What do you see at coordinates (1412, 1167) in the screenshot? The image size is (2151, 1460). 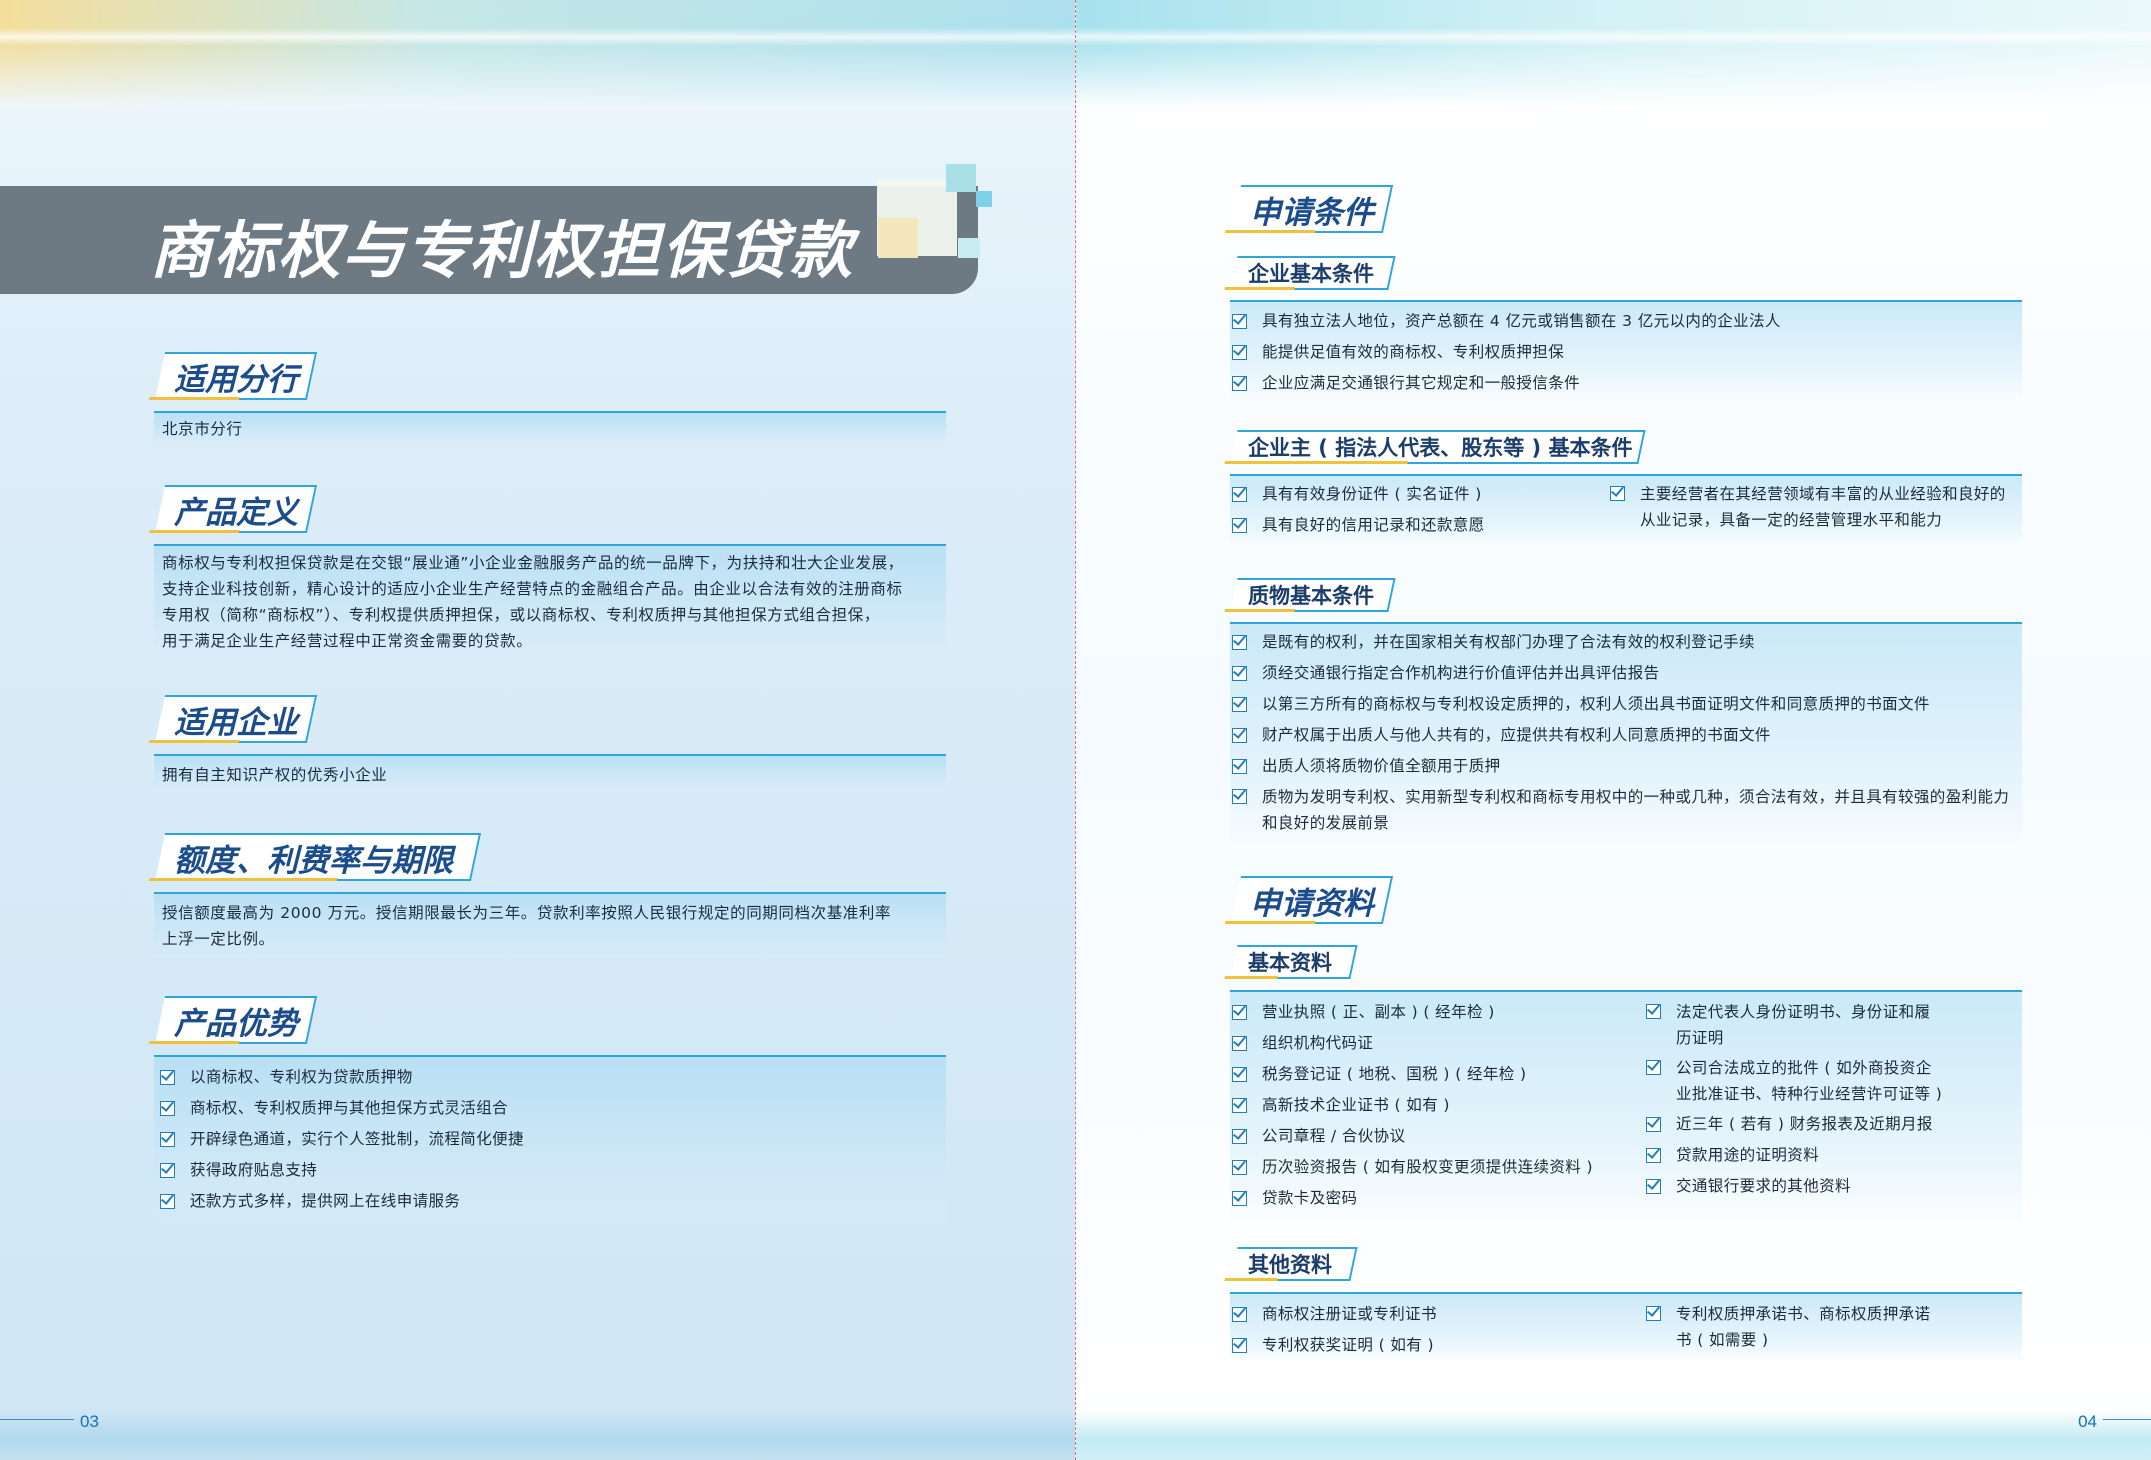 I see `list-item: 历次验资报告 ( 如有股权变更须提供连续资料 )` at bounding box center [1412, 1167].